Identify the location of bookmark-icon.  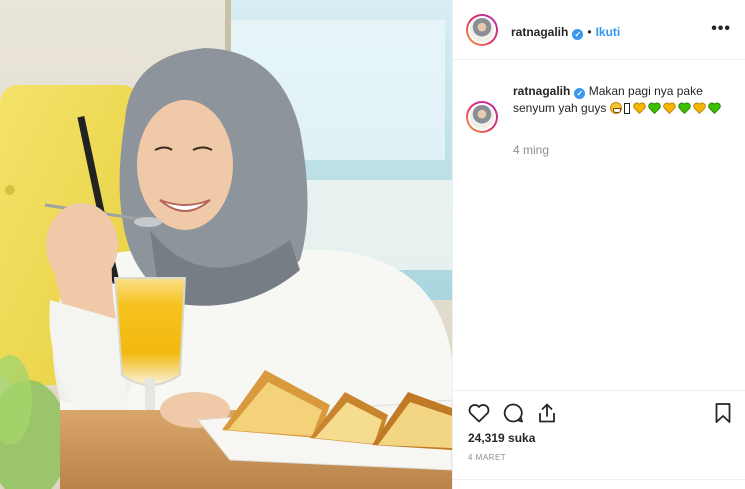
(723, 413).